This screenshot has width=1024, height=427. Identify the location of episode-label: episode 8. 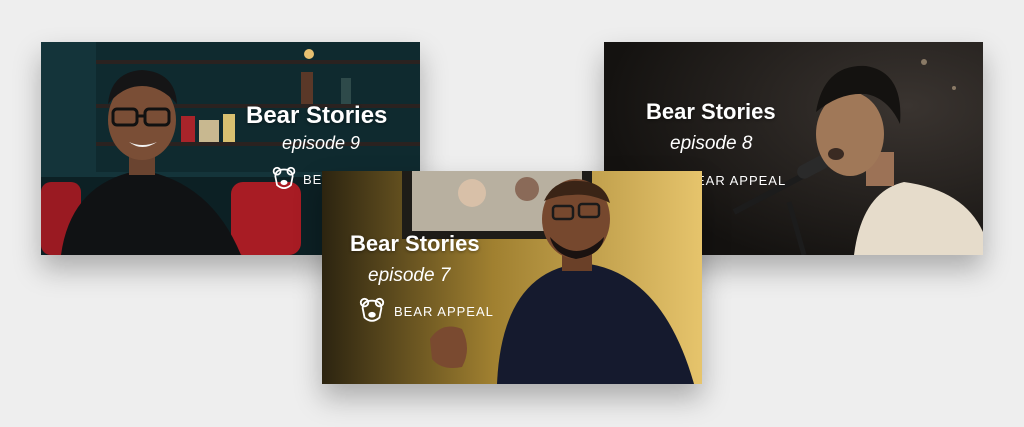
(711, 143).